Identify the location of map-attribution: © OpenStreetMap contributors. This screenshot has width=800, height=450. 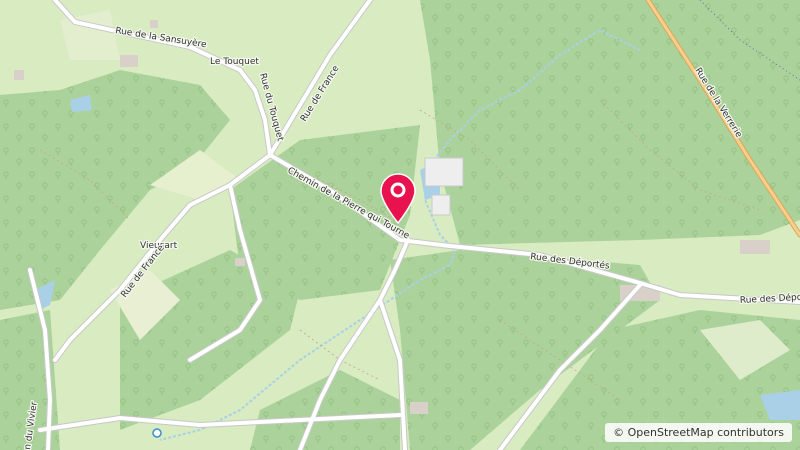
(698, 432).